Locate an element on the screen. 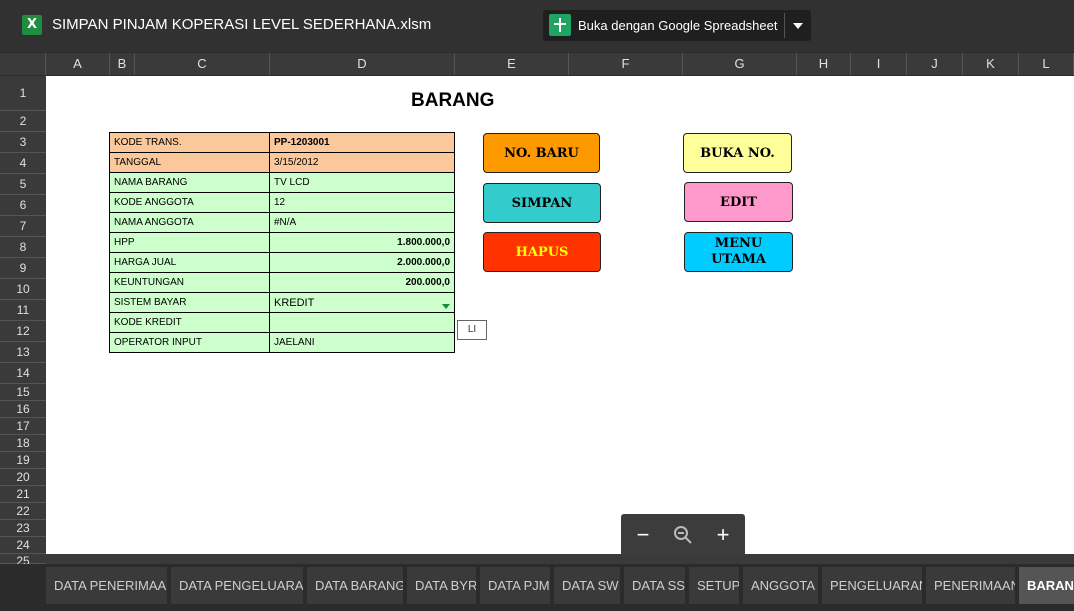  row-header: 6 is located at coordinates (23, 205).